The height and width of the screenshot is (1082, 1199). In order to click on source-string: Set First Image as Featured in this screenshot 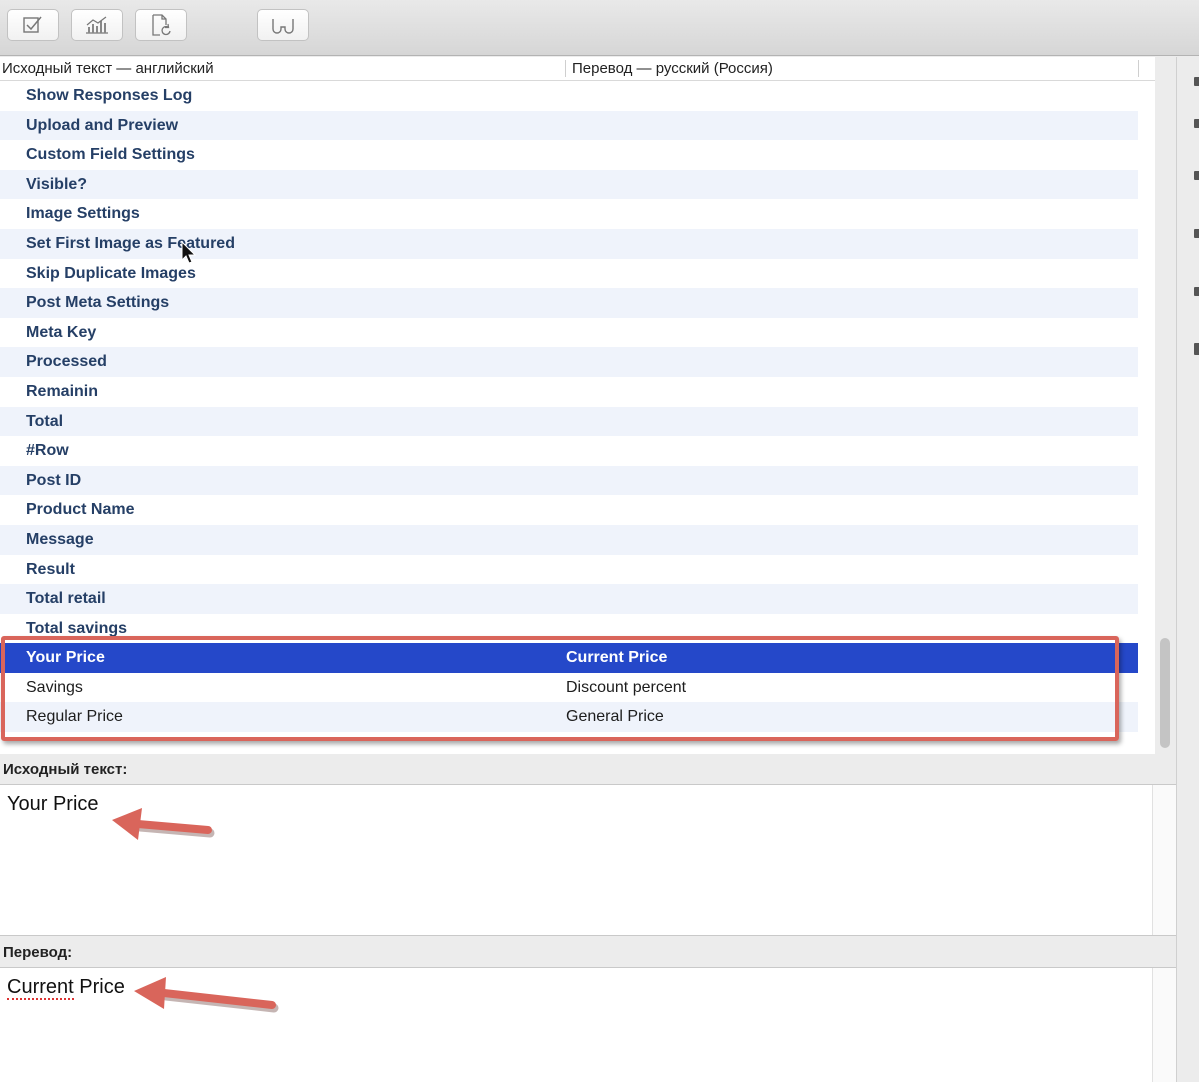, I will do `click(130, 243)`.